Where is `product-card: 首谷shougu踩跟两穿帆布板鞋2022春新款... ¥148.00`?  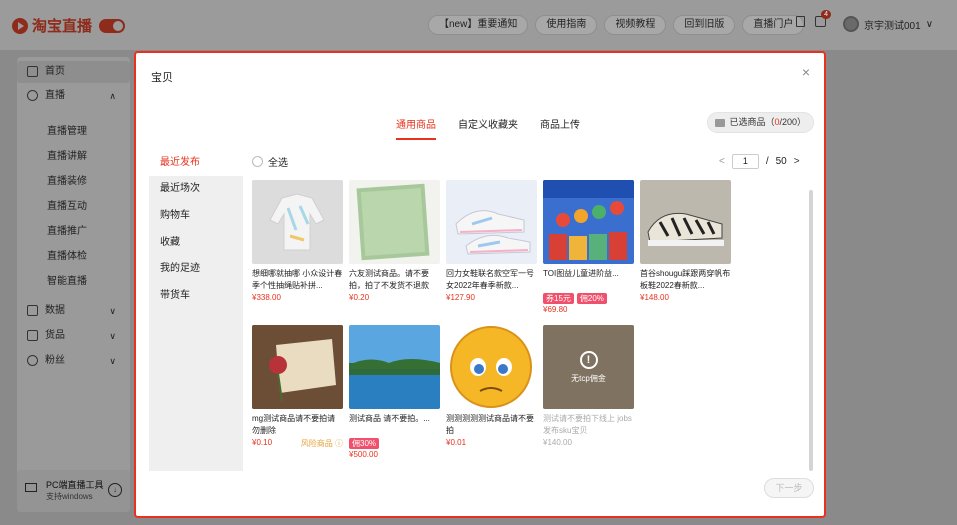
product-card: 首谷shougu踩跟两穿帆布板鞋2022春新款... ¥148.00 is located at coordinates (685, 241).